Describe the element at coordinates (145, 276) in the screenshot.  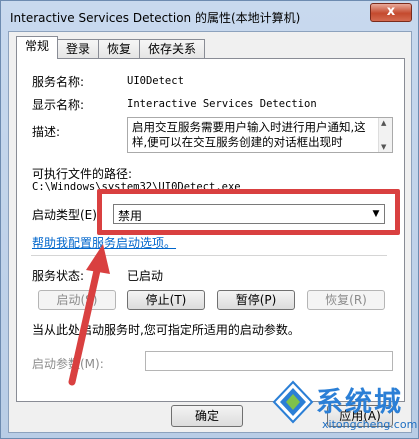
I see `service-status-value: 已启动` at that location.